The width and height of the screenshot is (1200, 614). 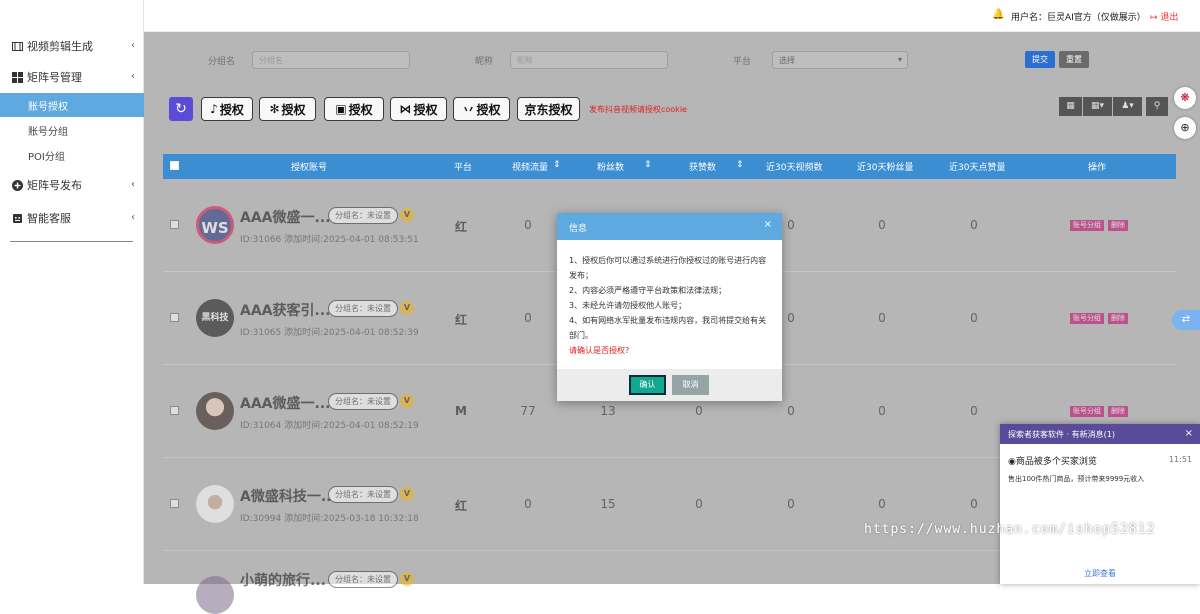 What do you see at coordinates (72, 46) in the screenshot?
I see `nav-video-gen: 视频剪辑生成 ‹` at bounding box center [72, 46].